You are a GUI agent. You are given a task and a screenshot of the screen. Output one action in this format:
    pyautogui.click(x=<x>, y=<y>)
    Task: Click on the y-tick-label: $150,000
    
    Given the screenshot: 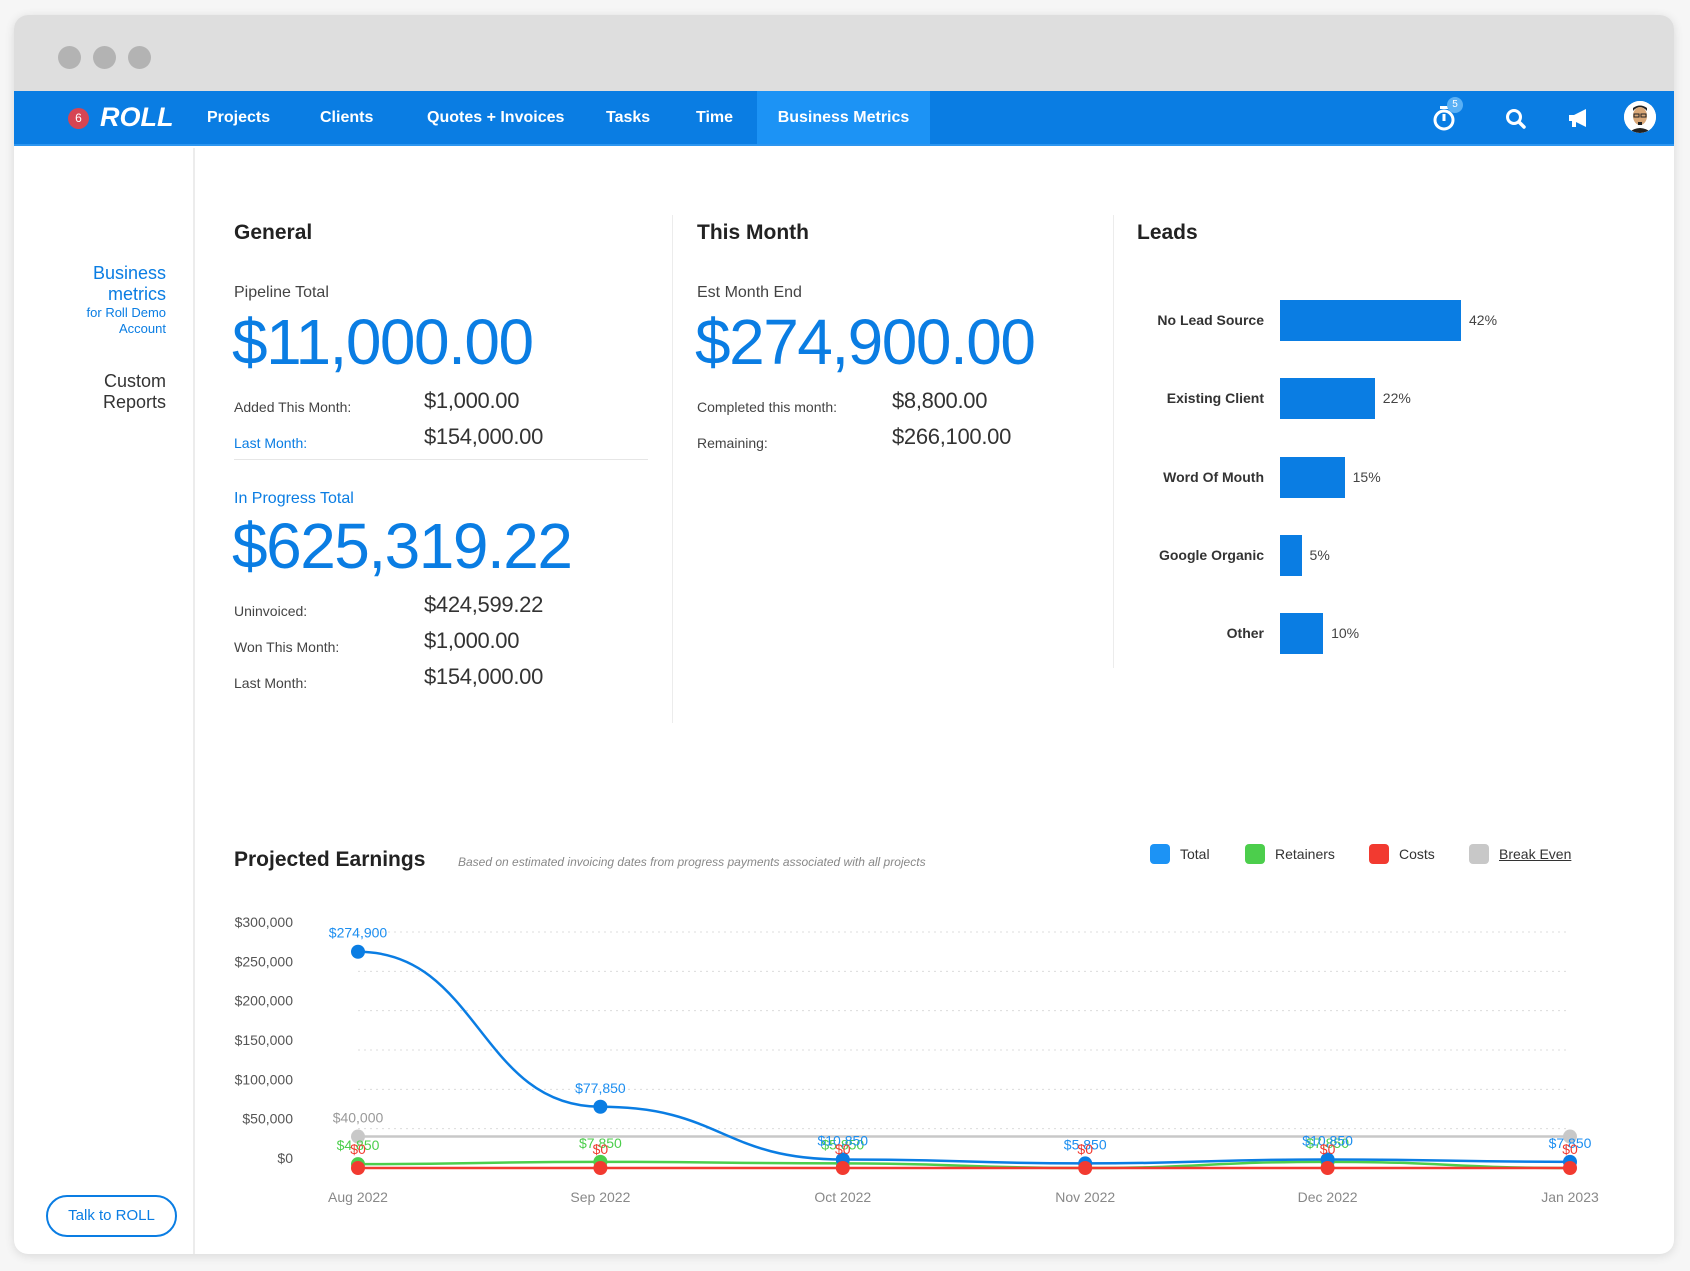 What is the action you would take?
    pyautogui.click(x=264, y=1040)
    